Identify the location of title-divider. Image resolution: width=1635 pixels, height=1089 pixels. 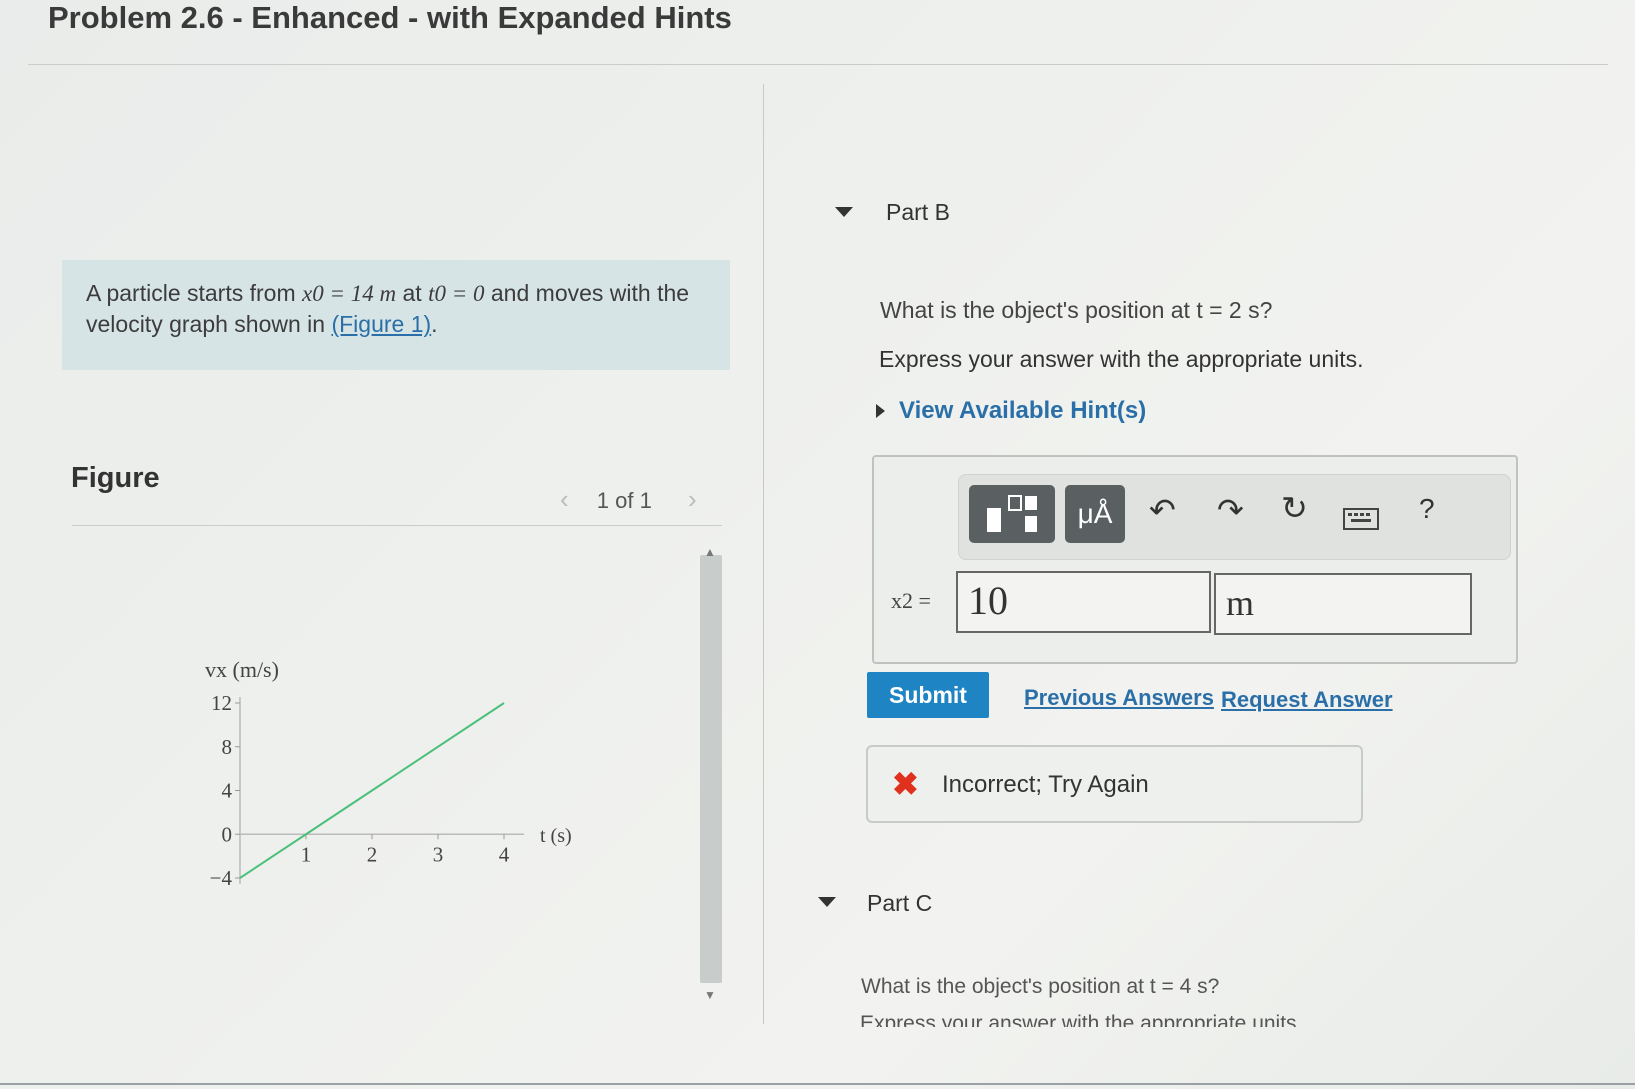
(818, 64).